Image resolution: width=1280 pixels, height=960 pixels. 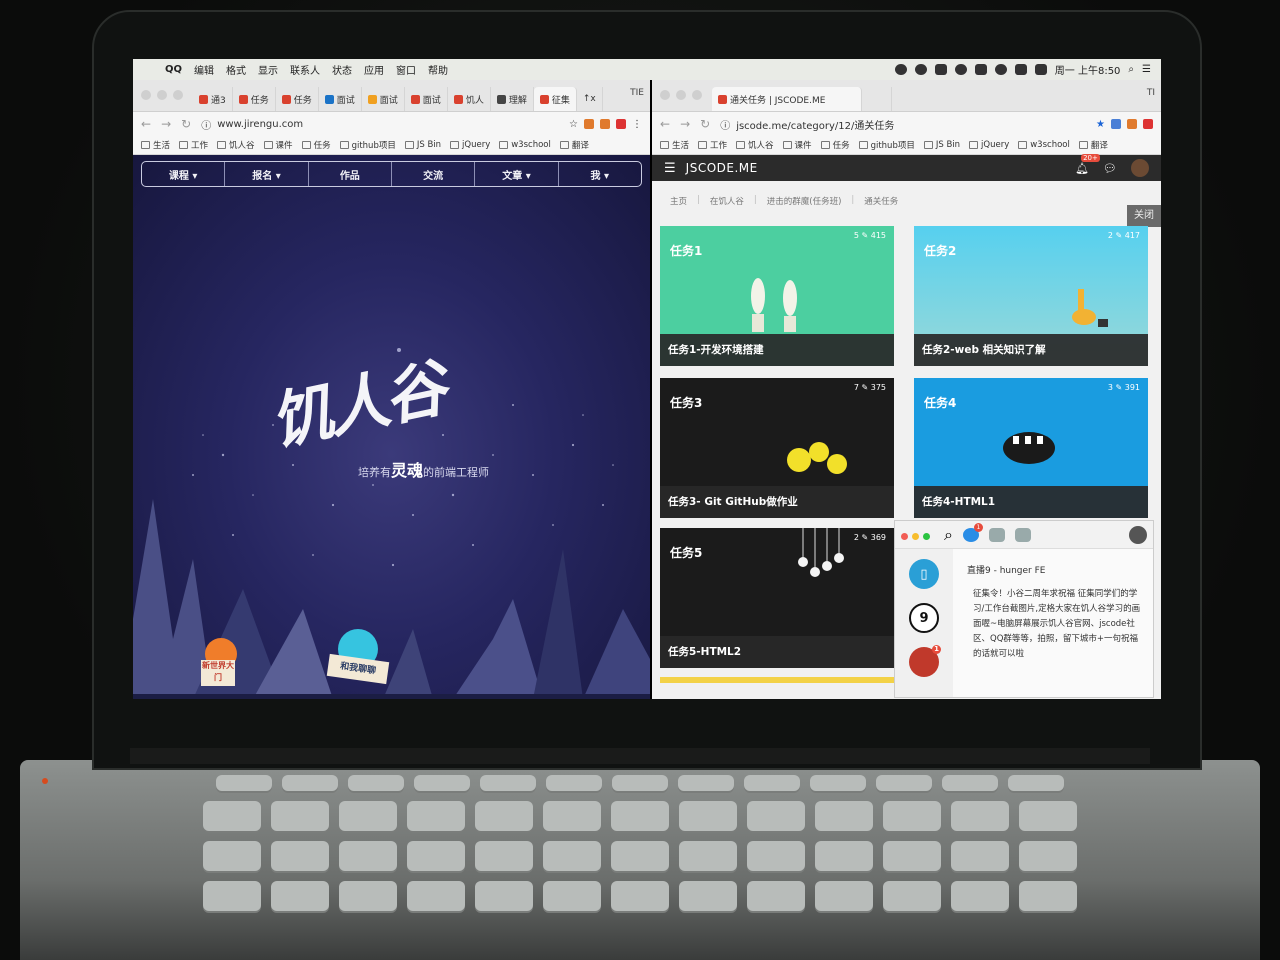 I want to click on menu-item: 应用, so click(x=374, y=69).